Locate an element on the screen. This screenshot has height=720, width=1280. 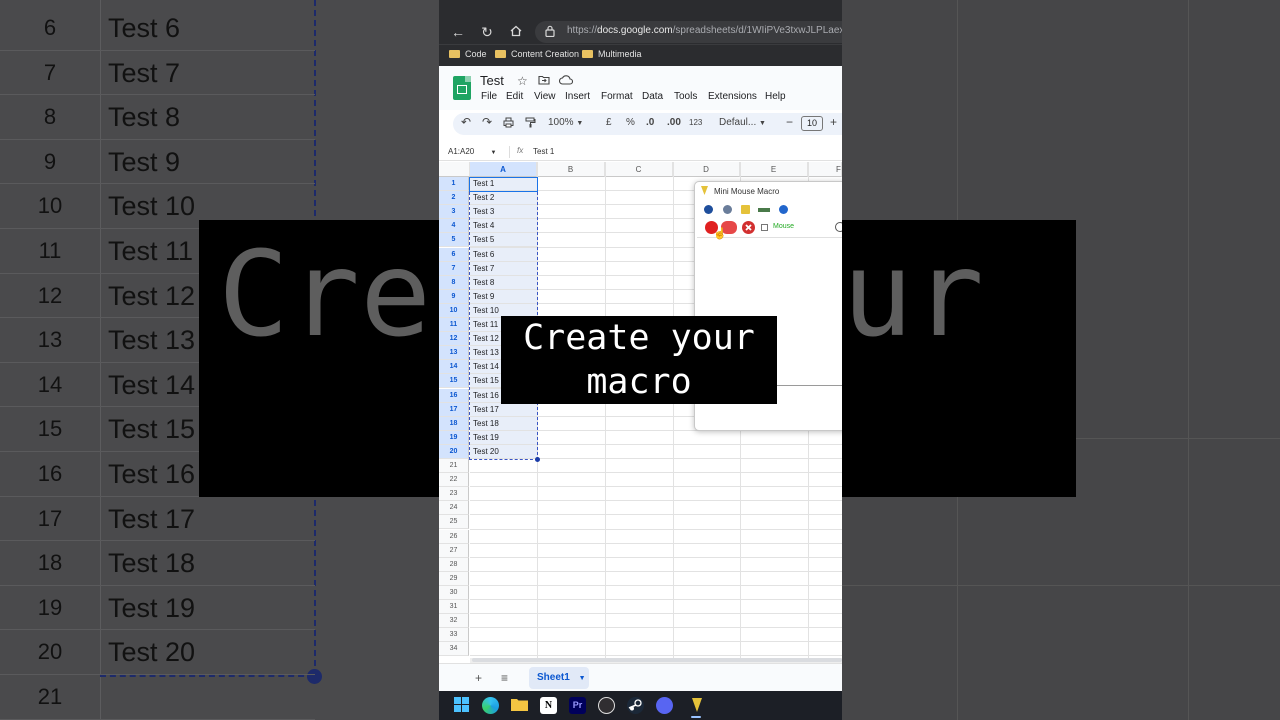
row-header: 18 is located at coordinates (454, 423).